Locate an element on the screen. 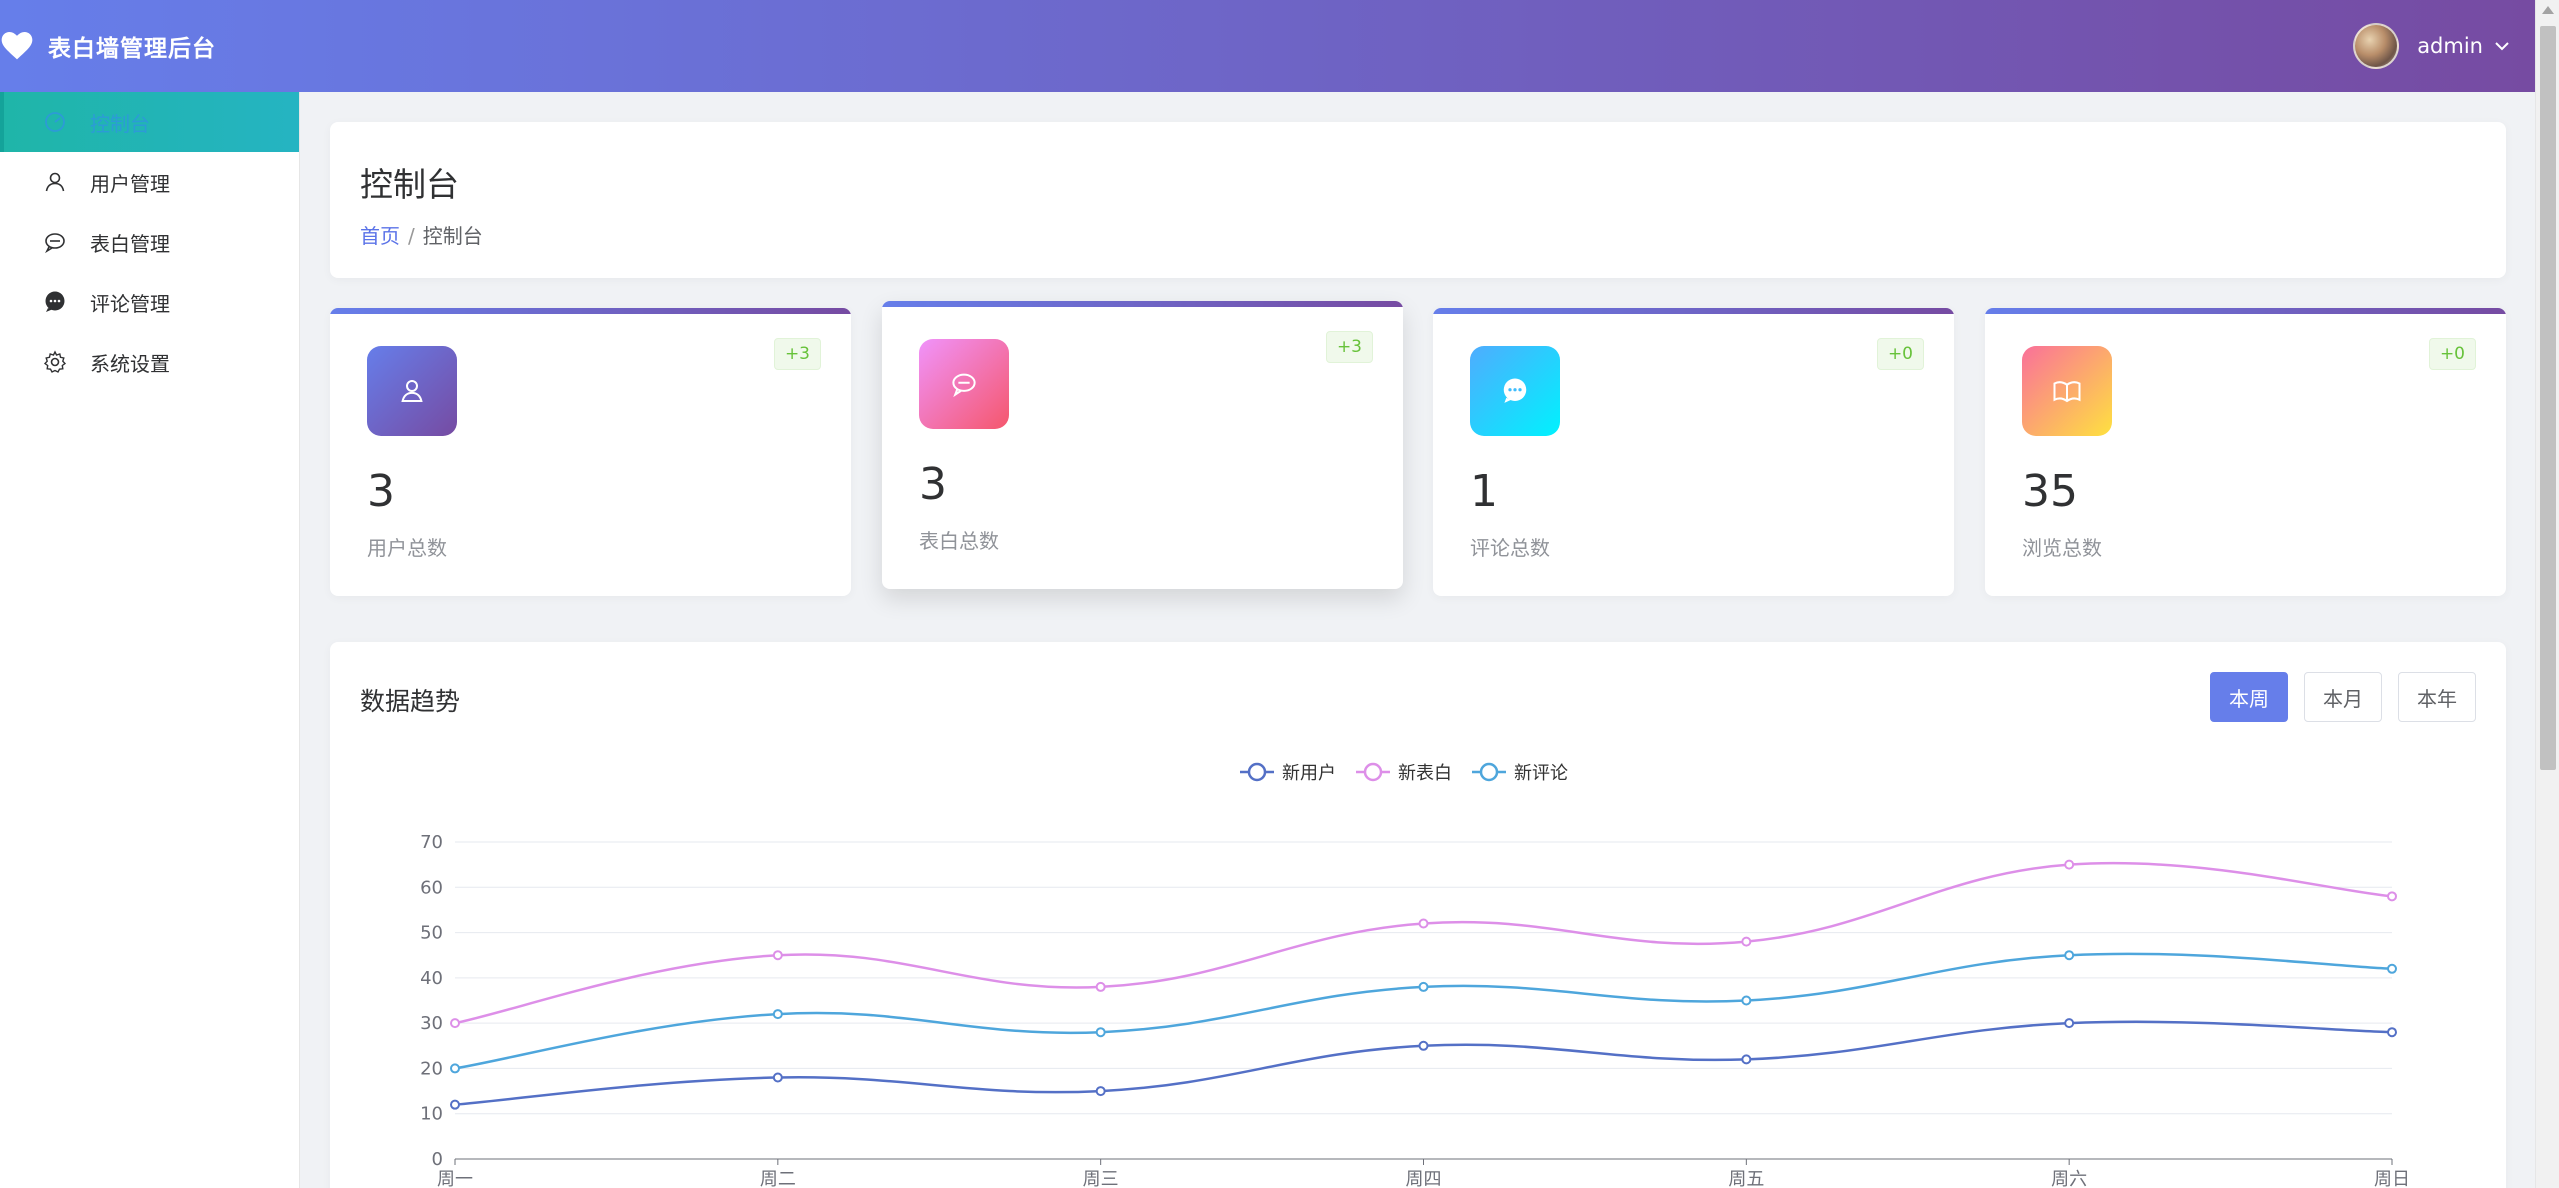  stat-card-views: +0 35 浏览总数 is located at coordinates (2245, 452).